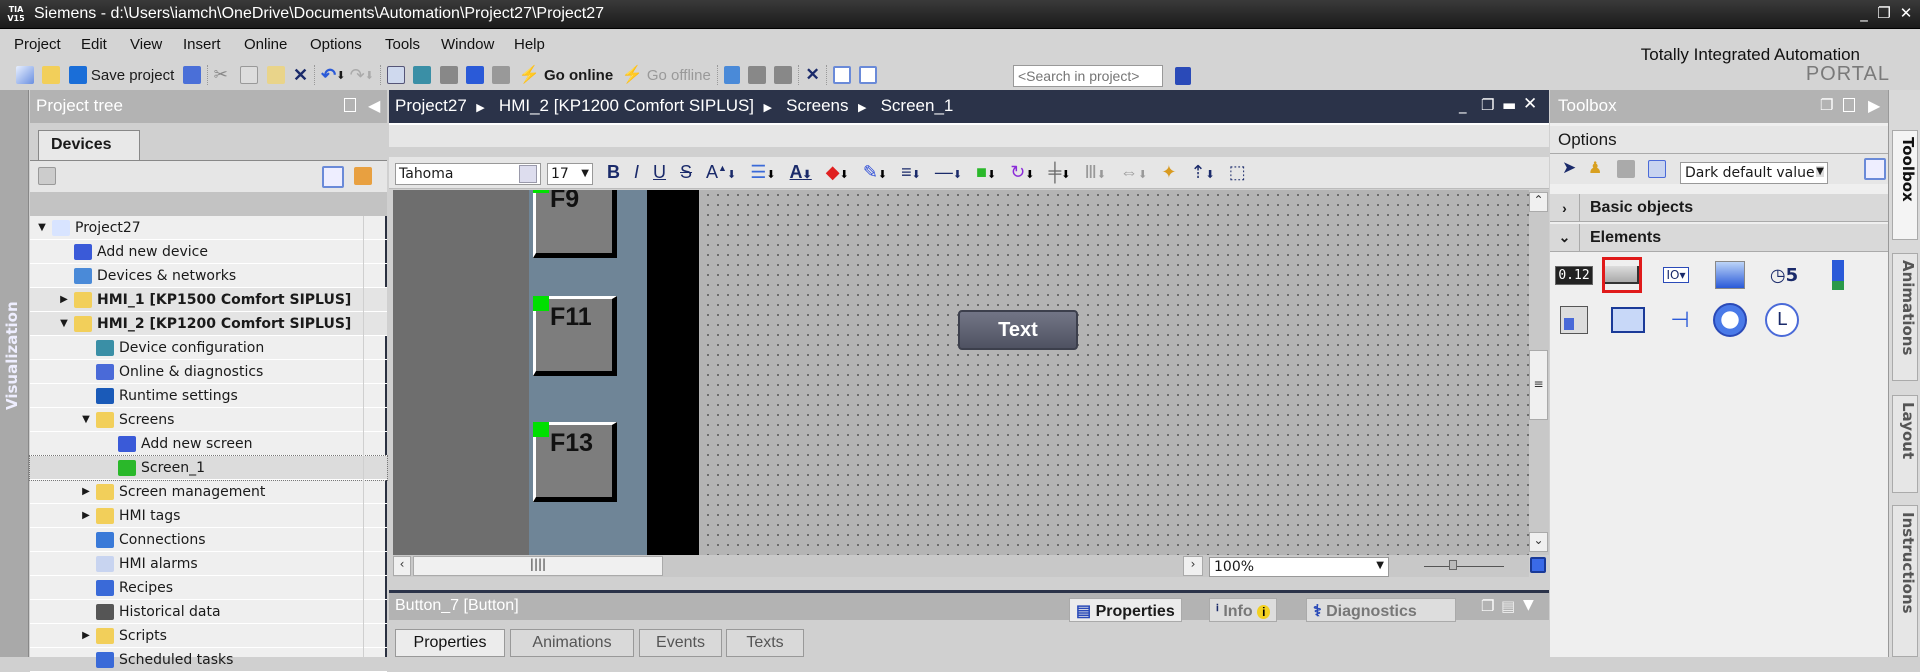 The height and width of the screenshot is (672, 1920). Describe the element at coordinates (613, 172) in the screenshot. I see `bold-button: B` at that location.